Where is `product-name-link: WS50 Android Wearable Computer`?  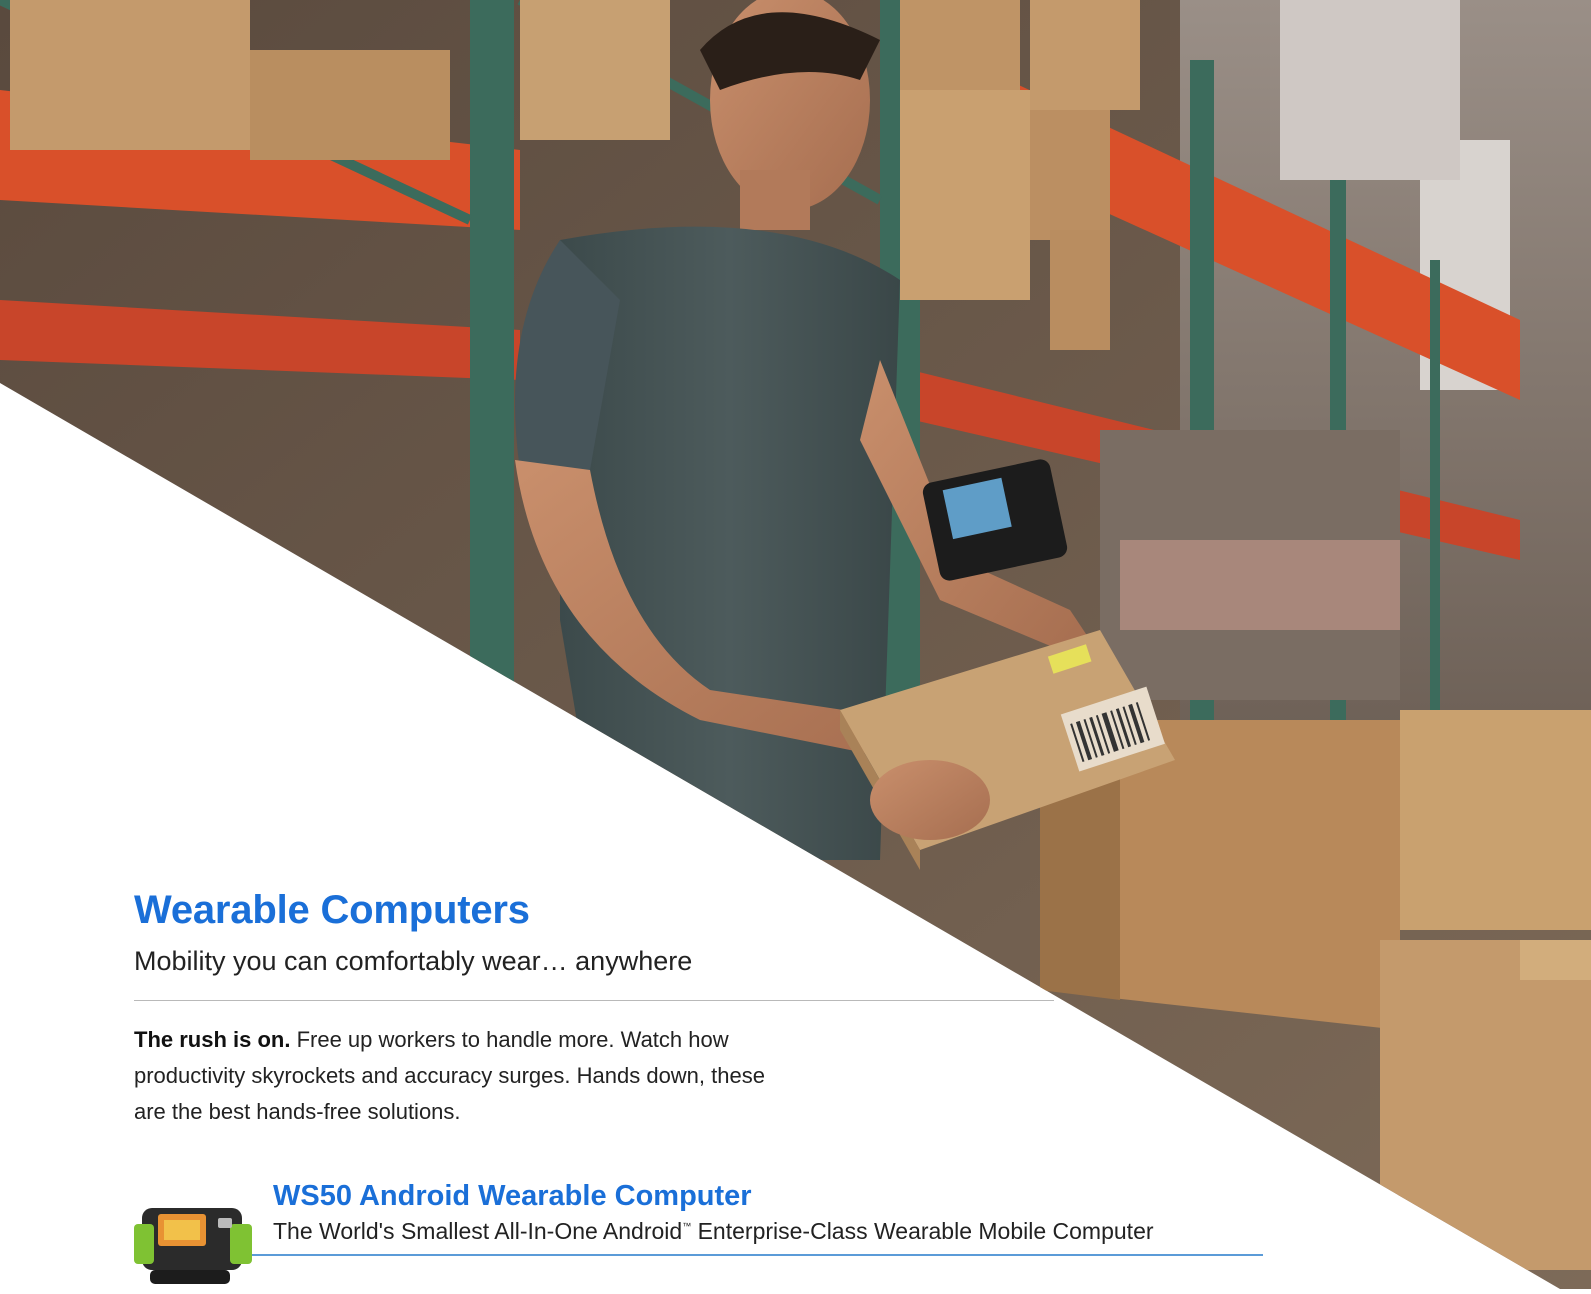
product-name-link: WS50 Android Wearable Computer is located at coordinates (512, 1196).